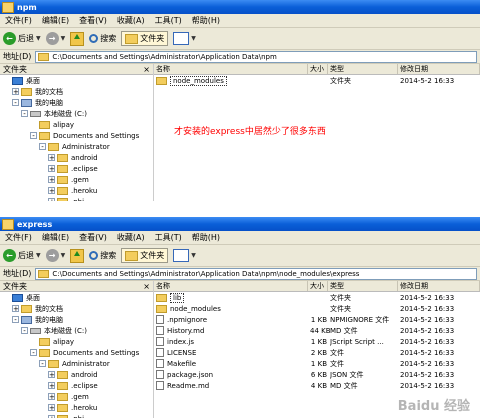 The height and width of the screenshot is (418, 480). What do you see at coordinates (232, 330) in the screenshot?
I see `file-name-cell: History.md` at bounding box center [232, 330].